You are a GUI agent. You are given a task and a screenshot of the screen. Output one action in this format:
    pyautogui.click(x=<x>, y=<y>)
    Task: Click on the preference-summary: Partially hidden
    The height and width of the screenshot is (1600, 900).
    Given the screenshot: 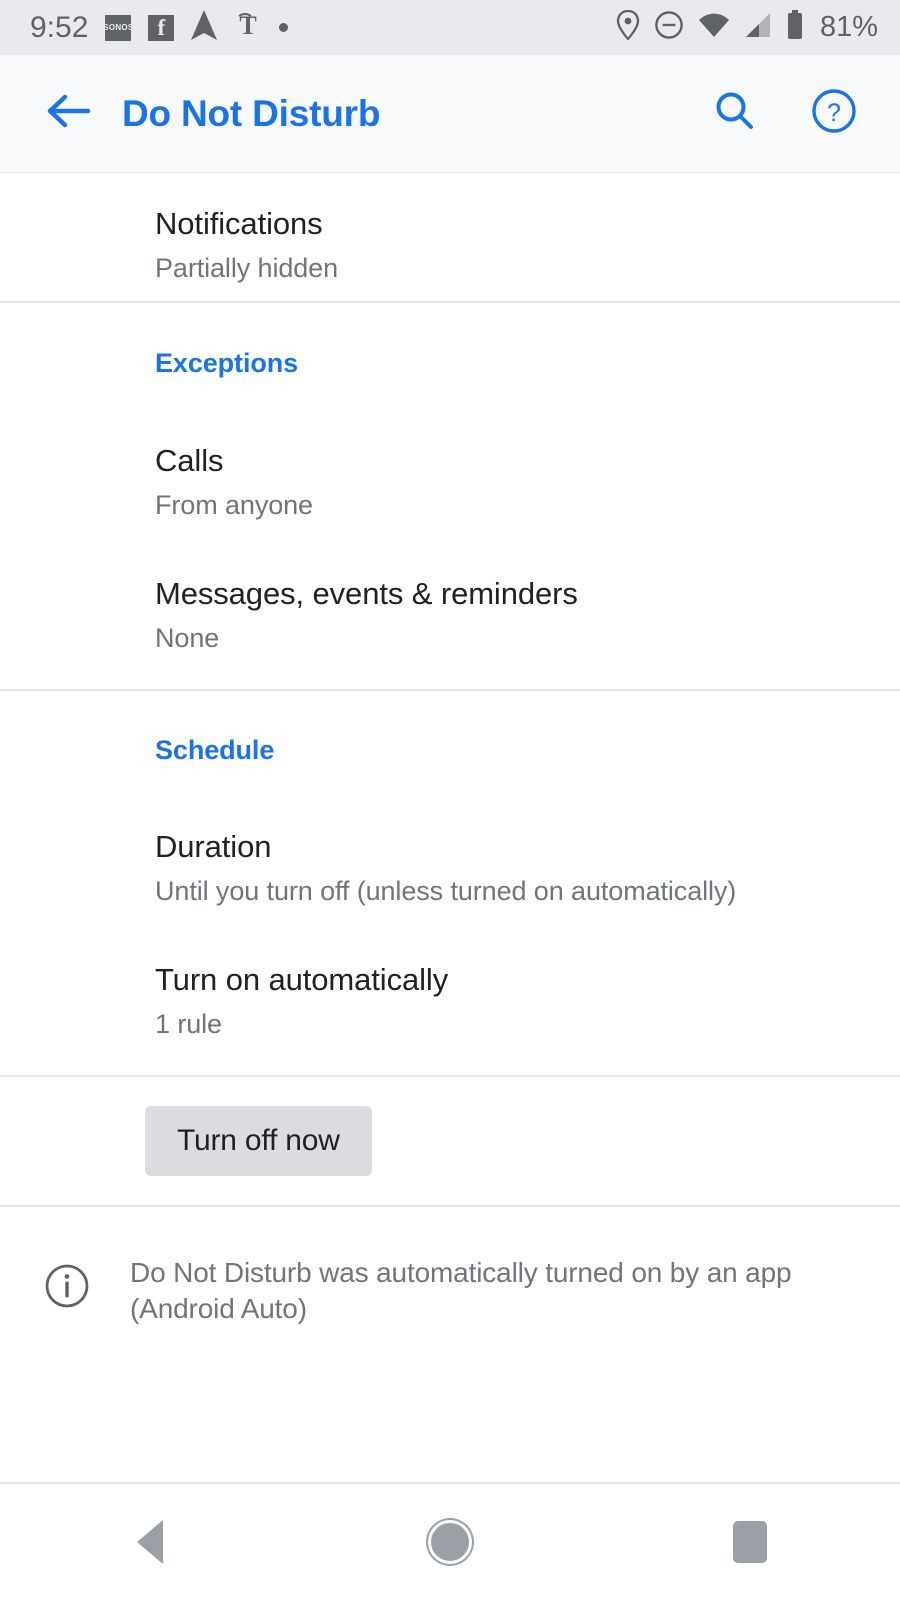 What is the action you would take?
    pyautogui.click(x=247, y=267)
    